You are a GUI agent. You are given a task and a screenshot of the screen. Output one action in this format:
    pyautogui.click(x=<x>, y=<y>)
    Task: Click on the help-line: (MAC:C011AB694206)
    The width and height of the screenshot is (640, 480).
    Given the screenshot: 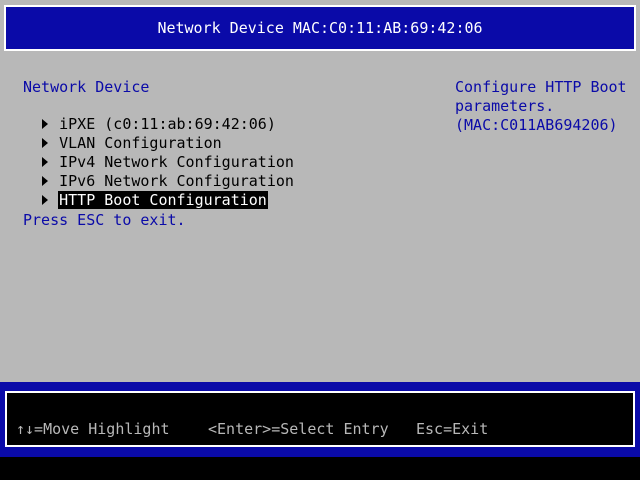 What is the action you would take?
    pyautogui.click(x=536, y=125)
    